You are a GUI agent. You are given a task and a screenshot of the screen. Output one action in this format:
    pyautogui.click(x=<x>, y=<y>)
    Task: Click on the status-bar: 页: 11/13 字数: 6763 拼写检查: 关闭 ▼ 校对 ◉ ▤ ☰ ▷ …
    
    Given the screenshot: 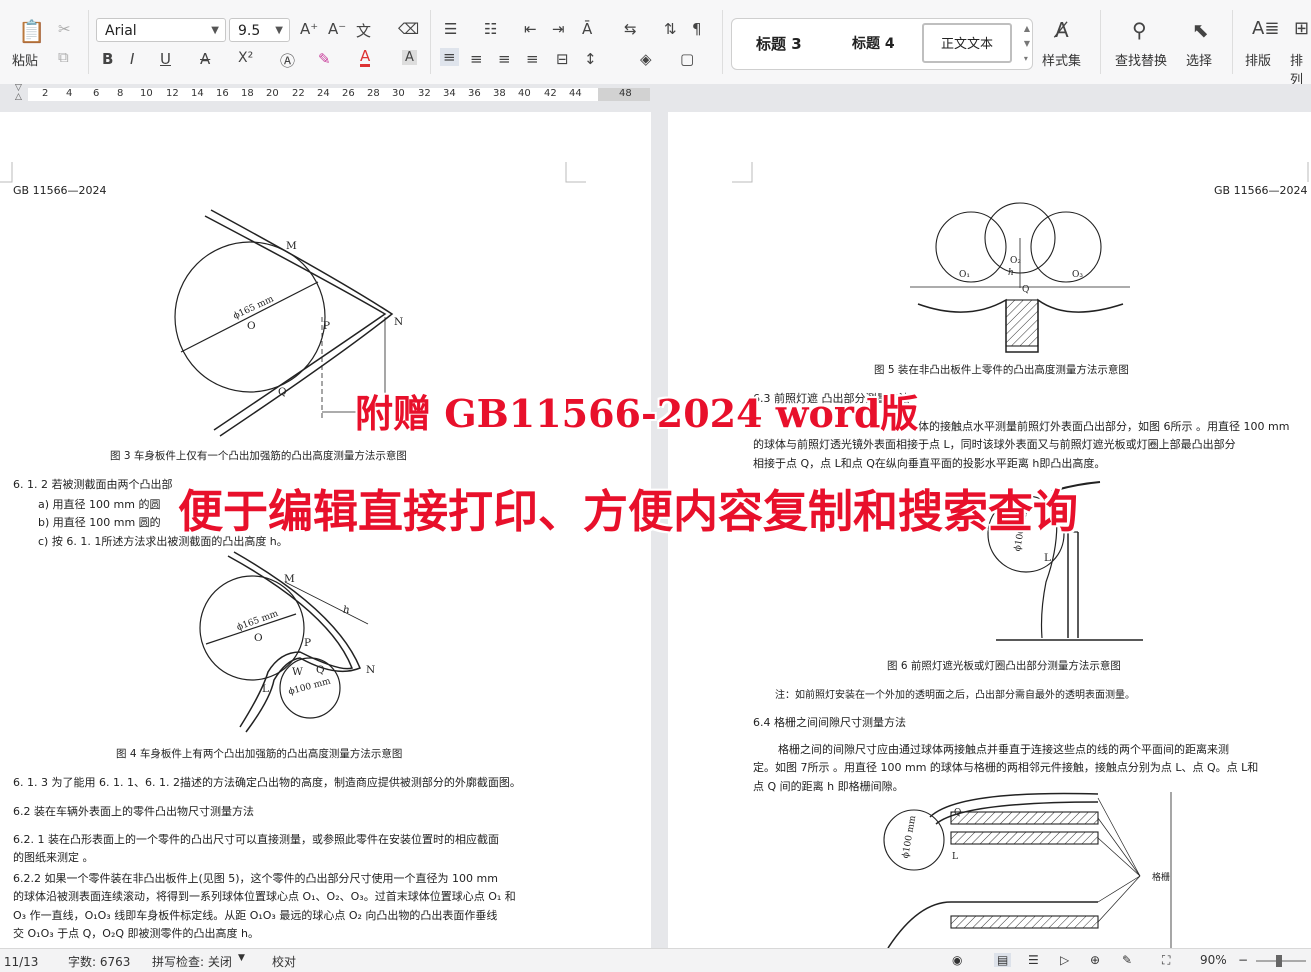 What is the action you would take?
    pyautogui.click(x=655, y=960)
    